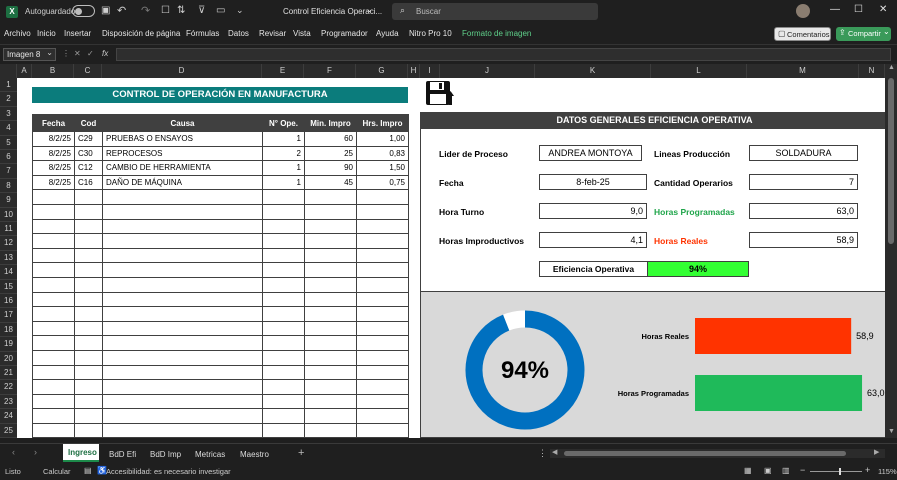 Image resolution: width=897 pixels, height=480 pixels. What do you see at coordinates (8, 200) in the screenshot?
I see `row-header: 9` at bounding box center [8, 200].